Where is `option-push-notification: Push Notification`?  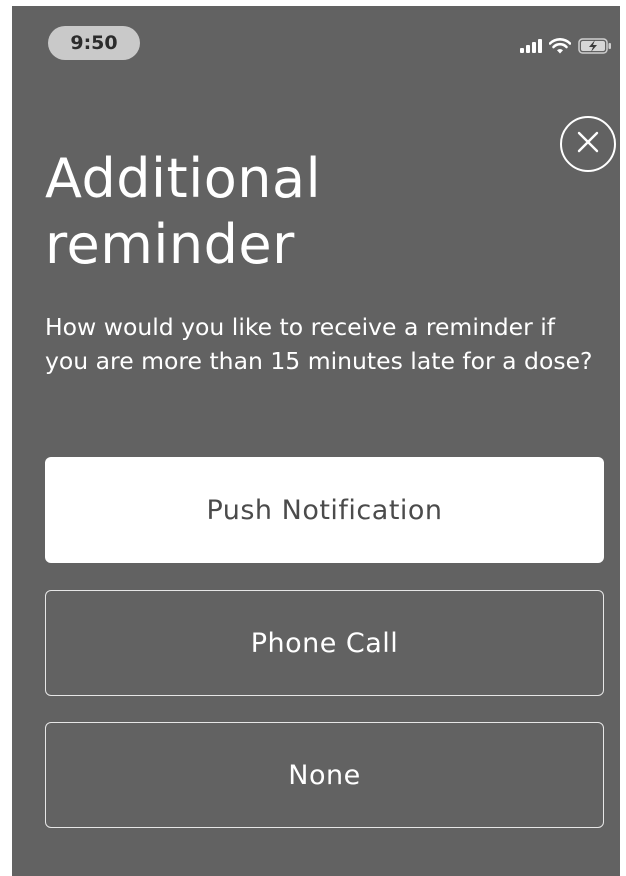
option-push-notification: Push Notification is located at coordinates (324, 510).